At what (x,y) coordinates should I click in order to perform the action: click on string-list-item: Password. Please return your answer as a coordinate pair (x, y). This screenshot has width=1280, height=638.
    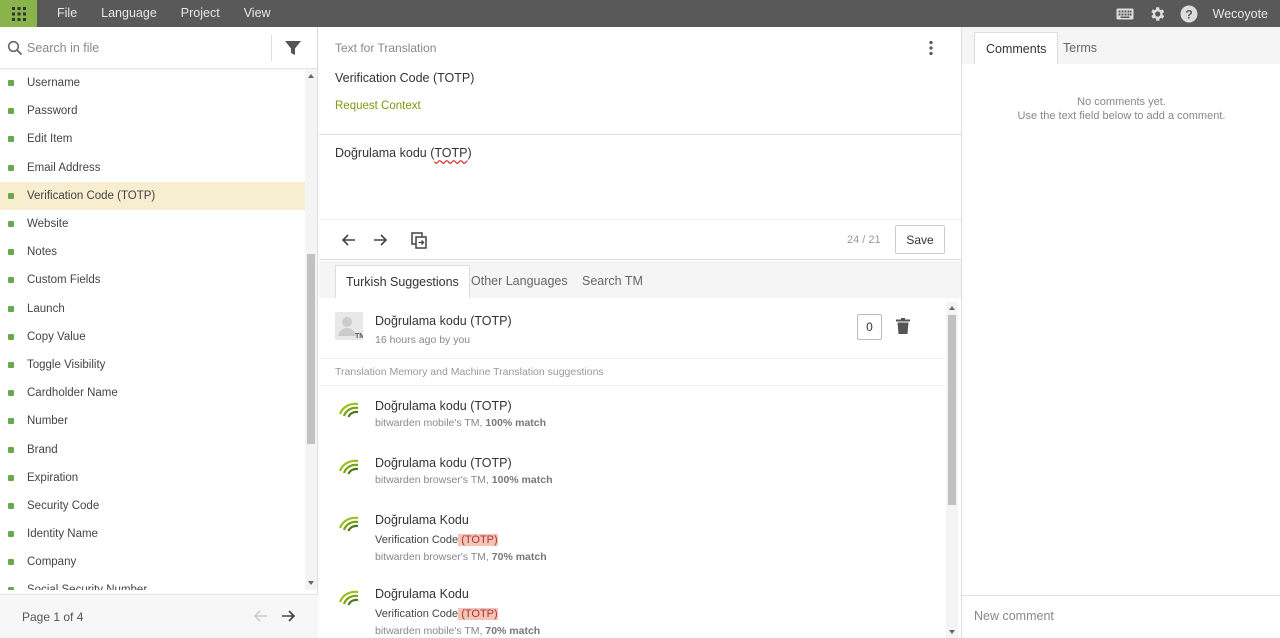
    Looking at the image, I should click on (152, 111).